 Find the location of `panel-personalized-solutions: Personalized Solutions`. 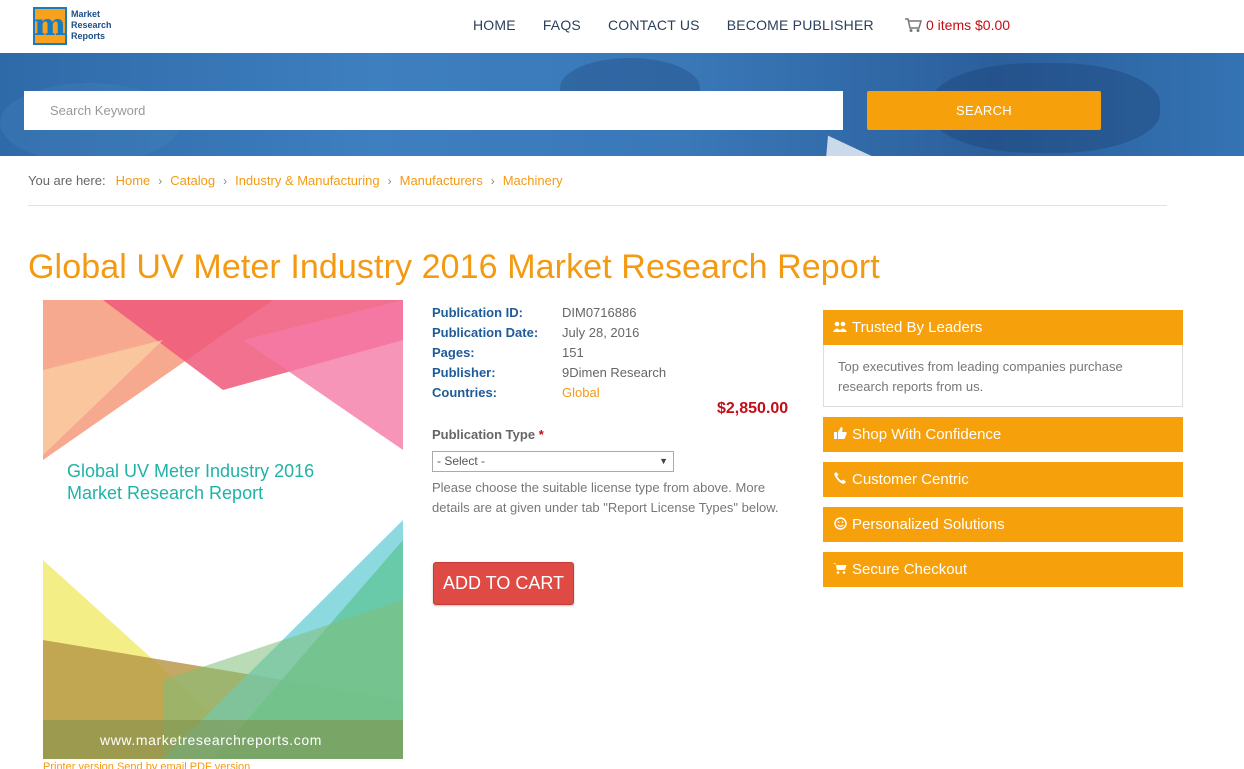

panel-personalized-solutions: Personalized Solutions is located at coordinates (1003, 524).